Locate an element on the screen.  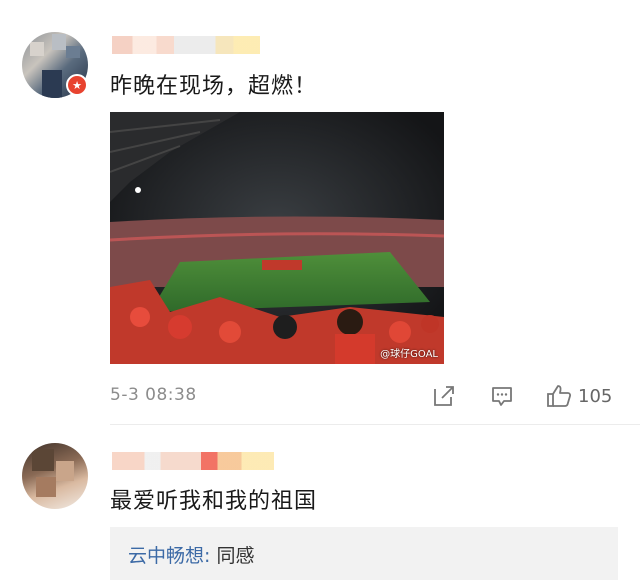
thumbs-up-icon is located at coordinates (559, 396).